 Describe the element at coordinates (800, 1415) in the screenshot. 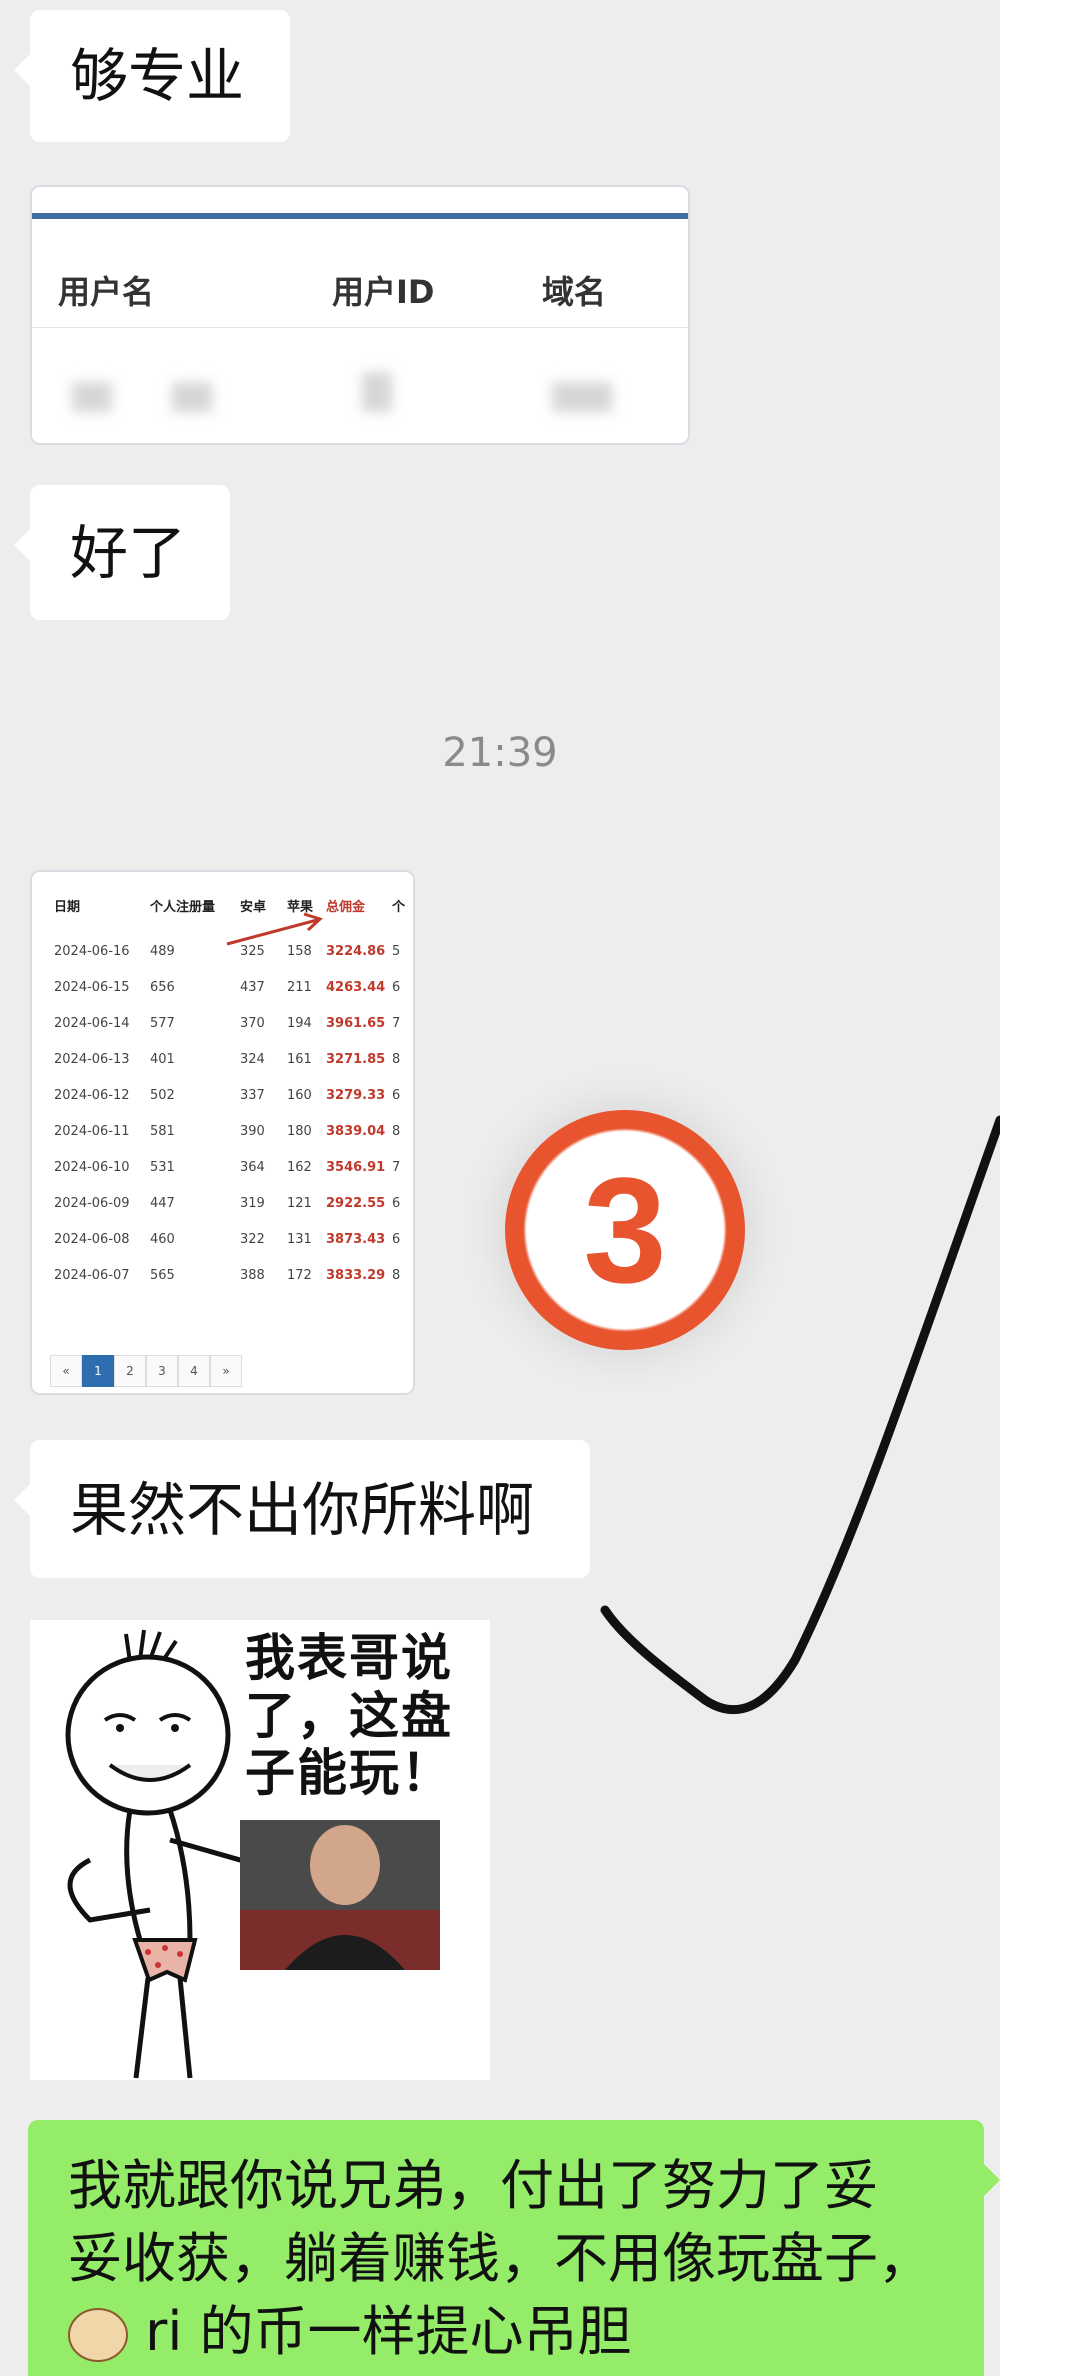

I see `checkmark-overlay-icon` at that location.